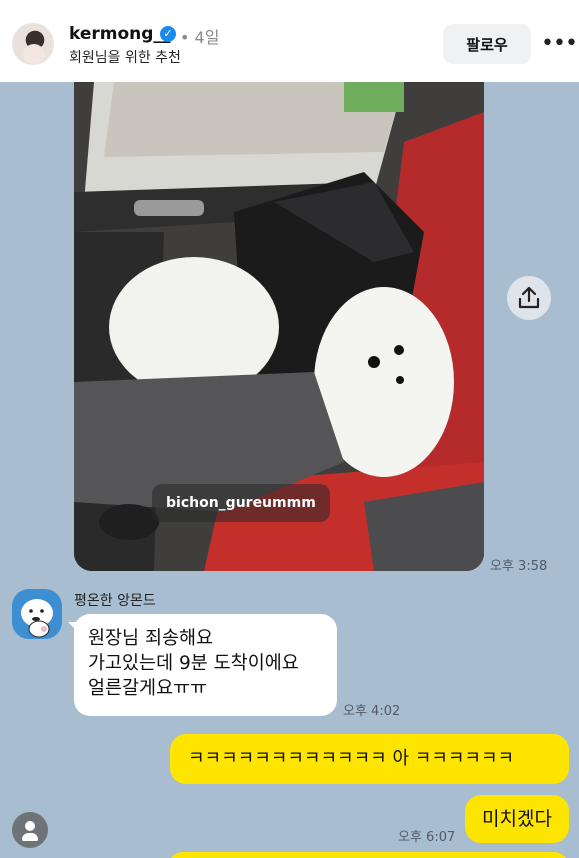 The height and width of the screenshot is (858, 579). I want to click on outgoing-message-bubble: ㅋㅋㅋㅋㅋㅋㅋㅋㅋㅋㅋㅋ 아 ㅋㅋㅋㅋㅋㅋ, so click(369, 759).